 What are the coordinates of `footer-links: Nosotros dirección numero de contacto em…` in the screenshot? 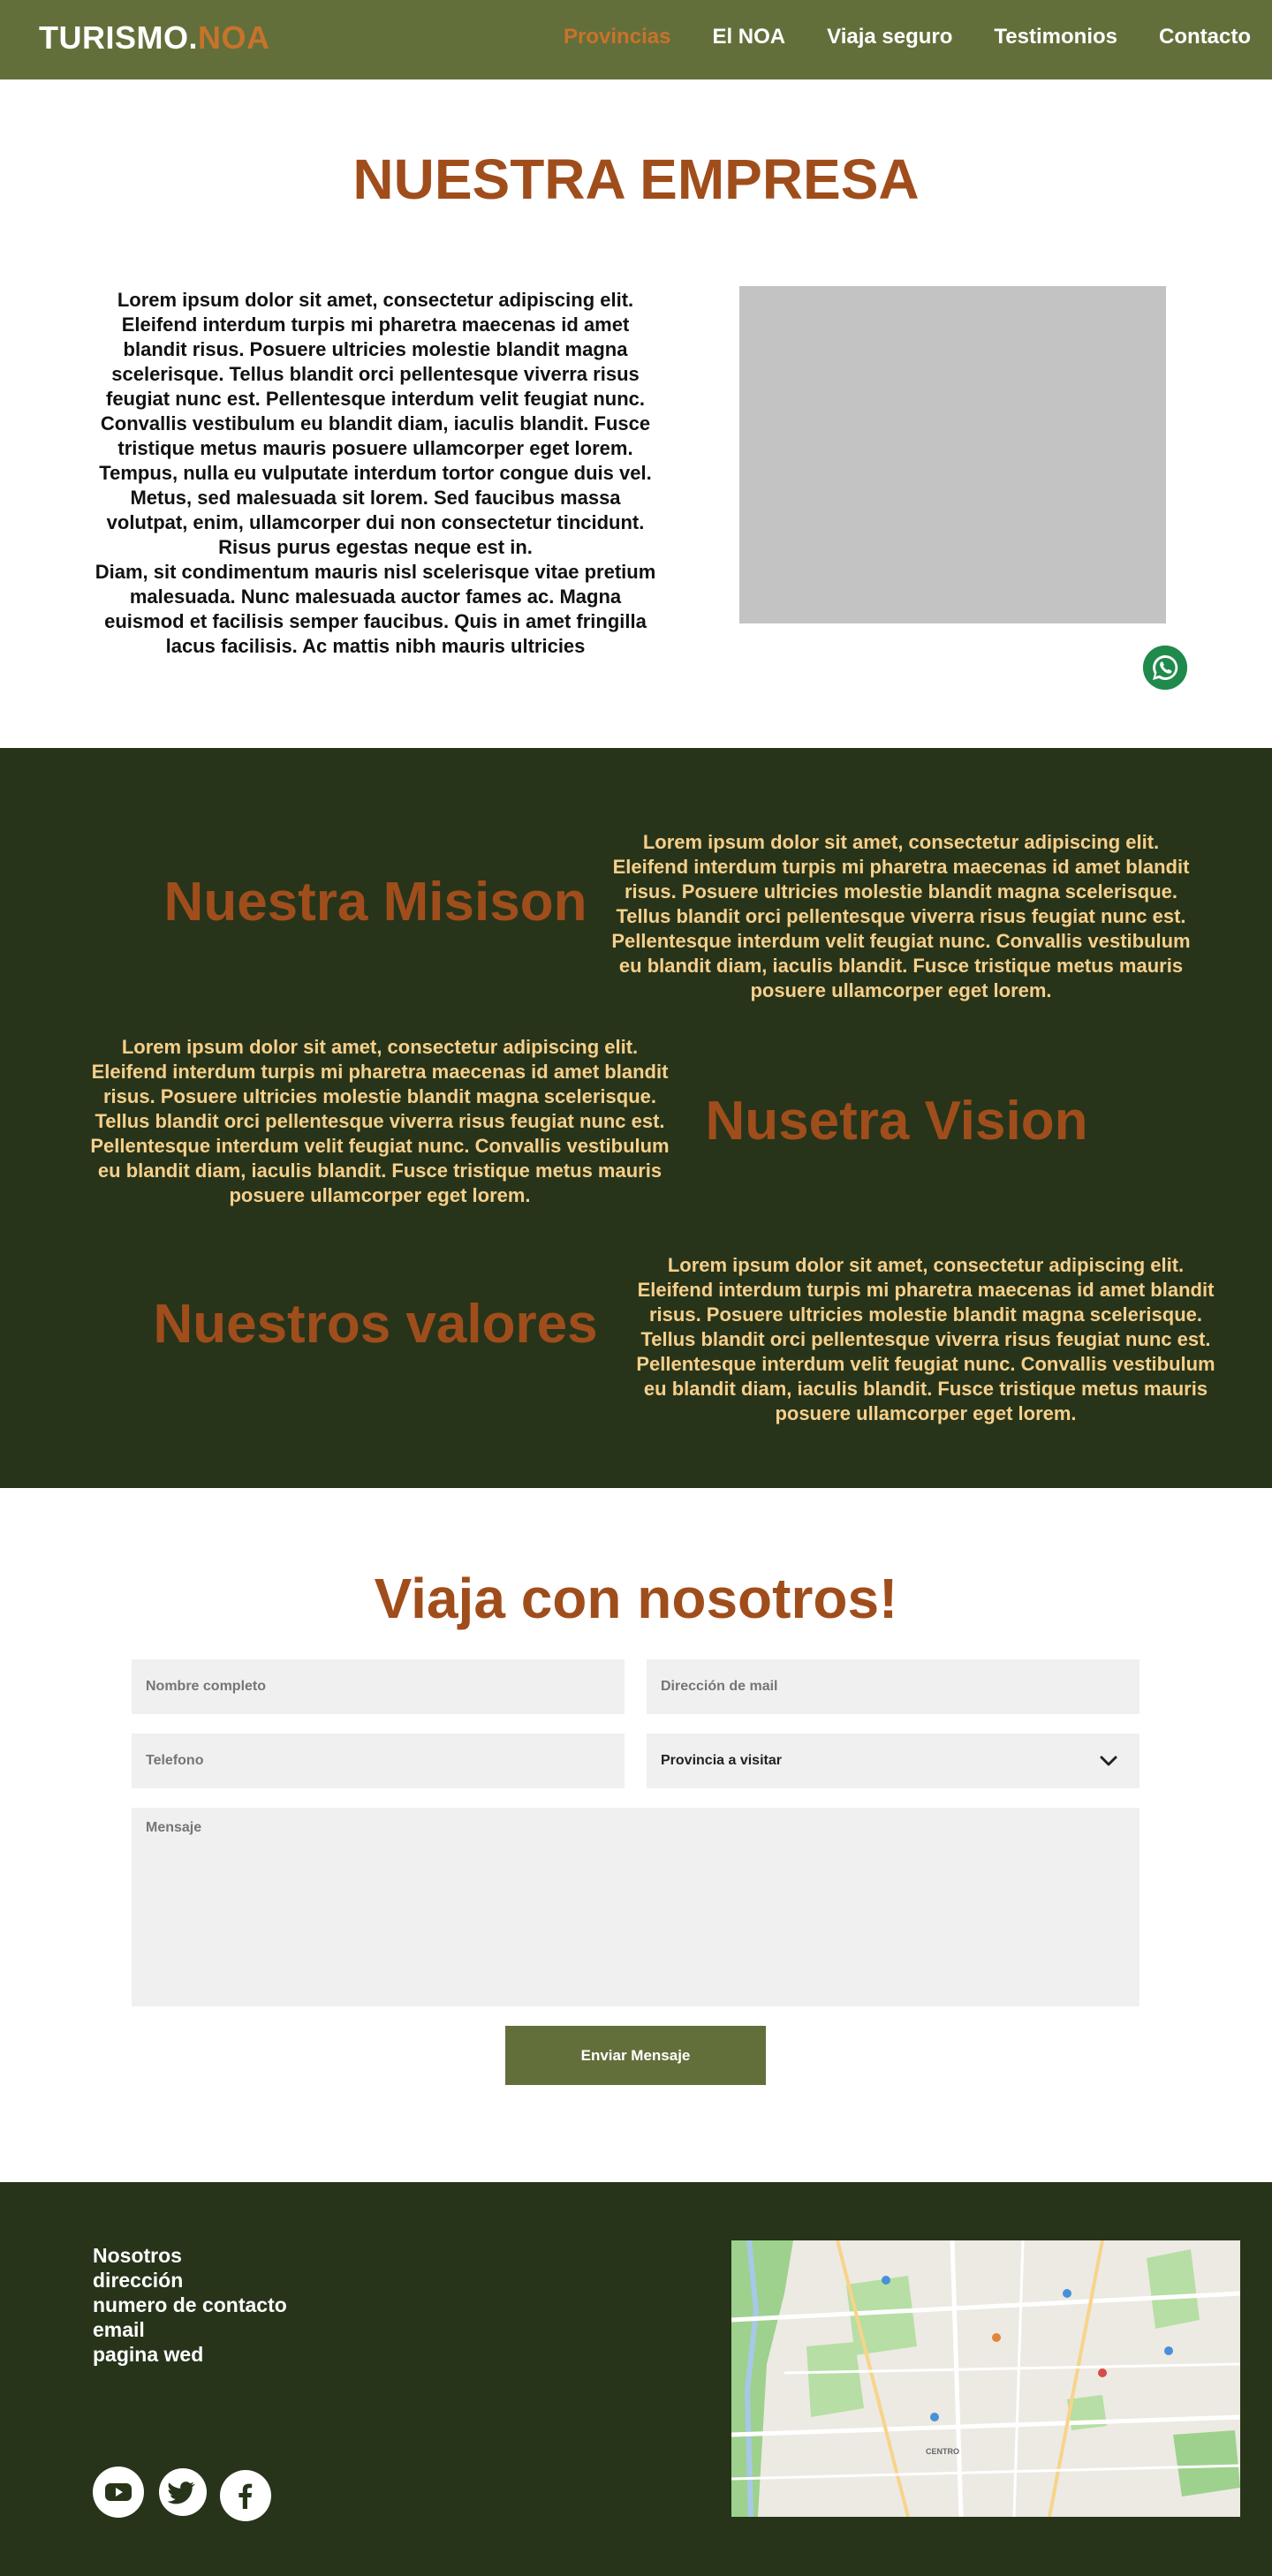 It's located at (190, 2305).